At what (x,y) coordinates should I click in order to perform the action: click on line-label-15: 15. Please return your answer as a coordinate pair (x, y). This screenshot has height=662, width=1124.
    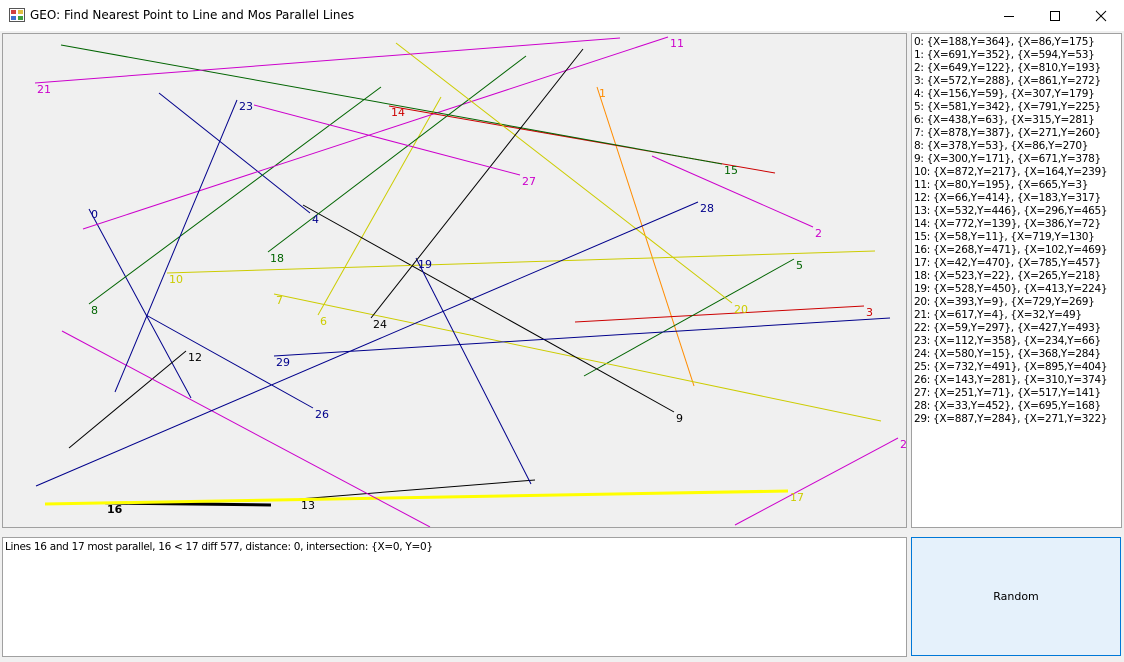
    Looking at the image, I should click on (731, 170).